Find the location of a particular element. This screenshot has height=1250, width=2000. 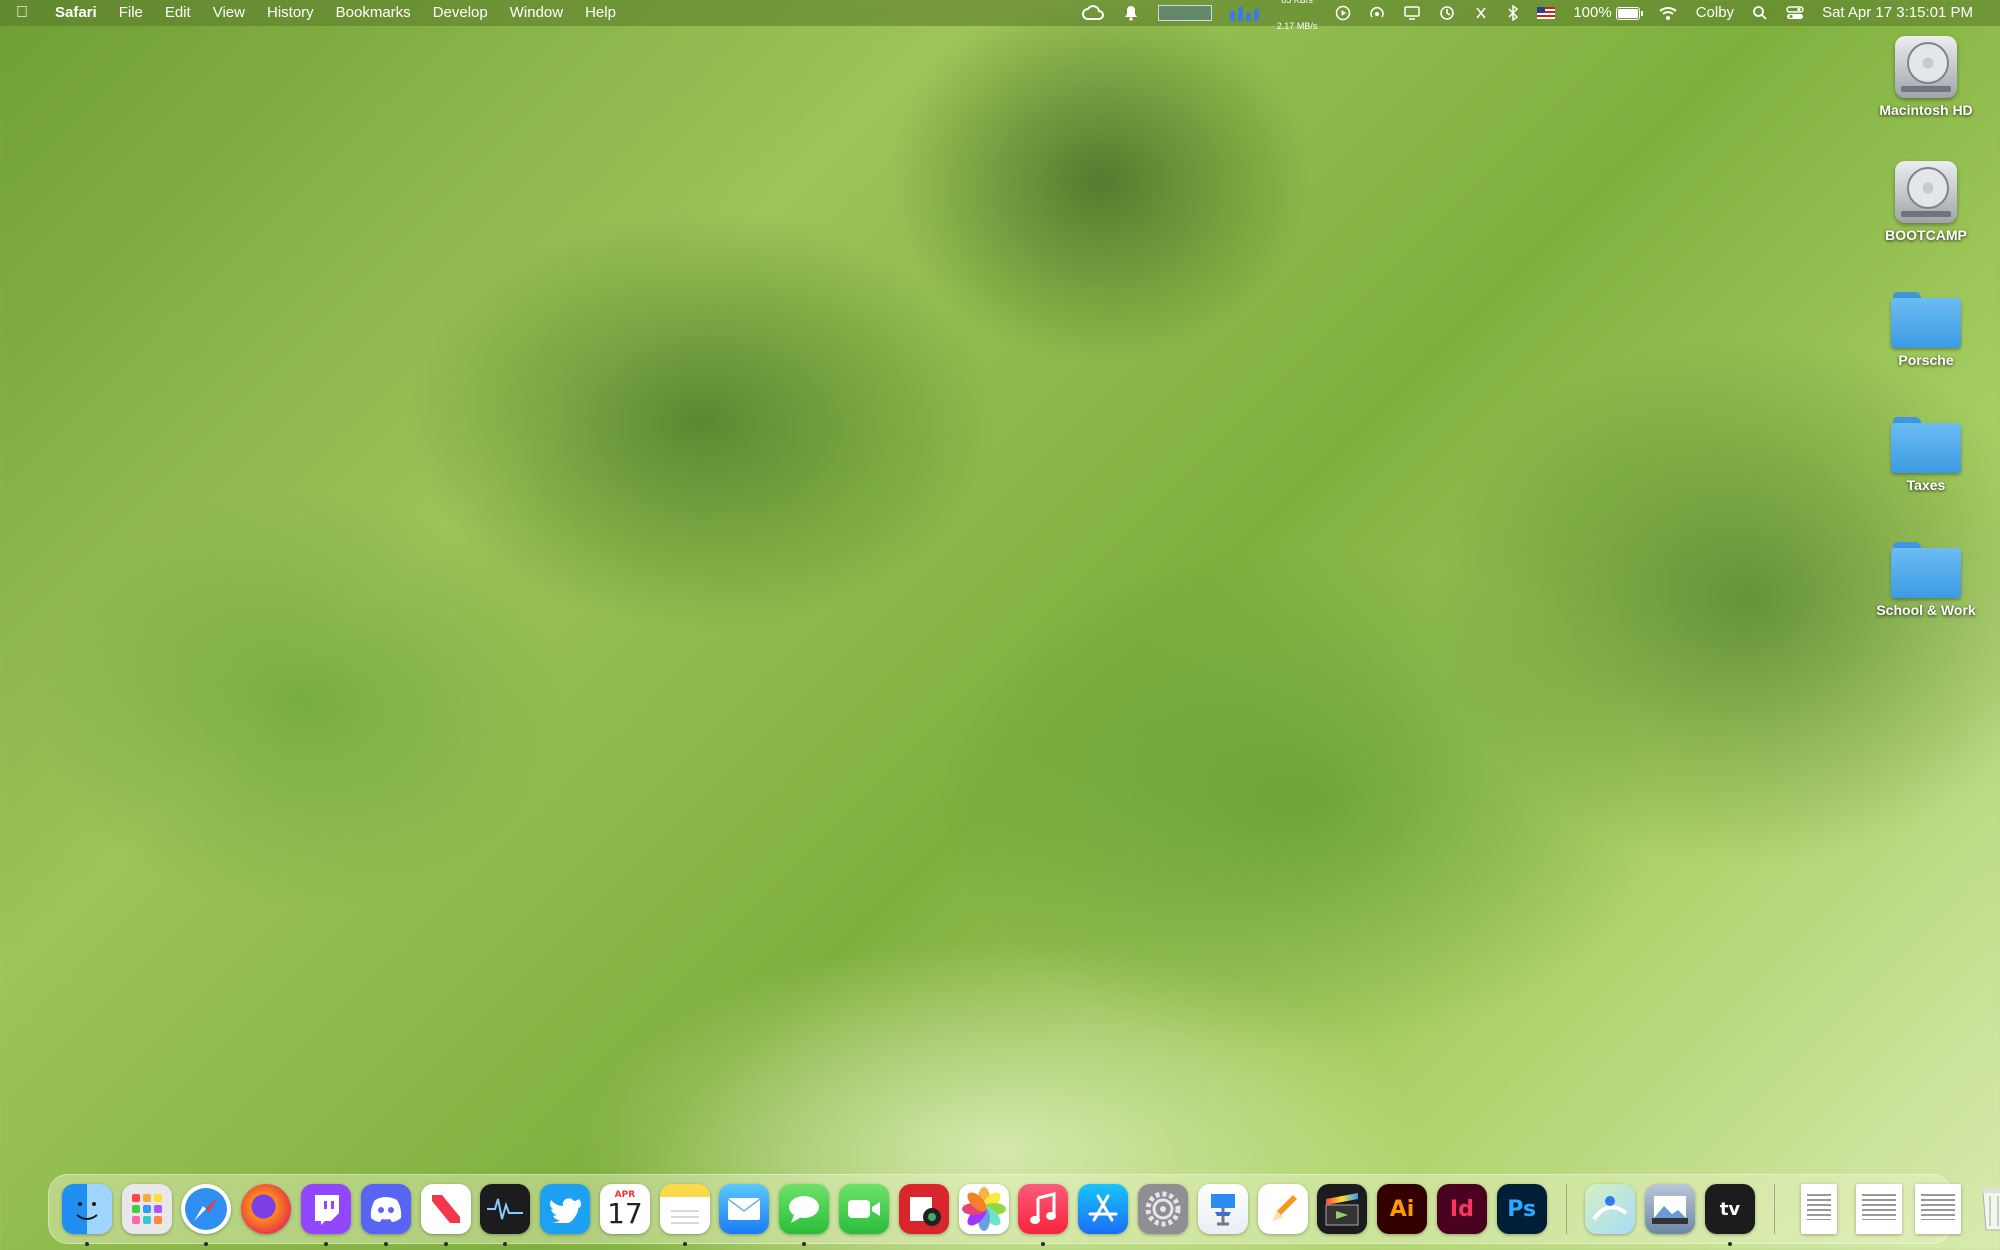

dock-screenshots-stack is located at coordinates (1938, 1209).